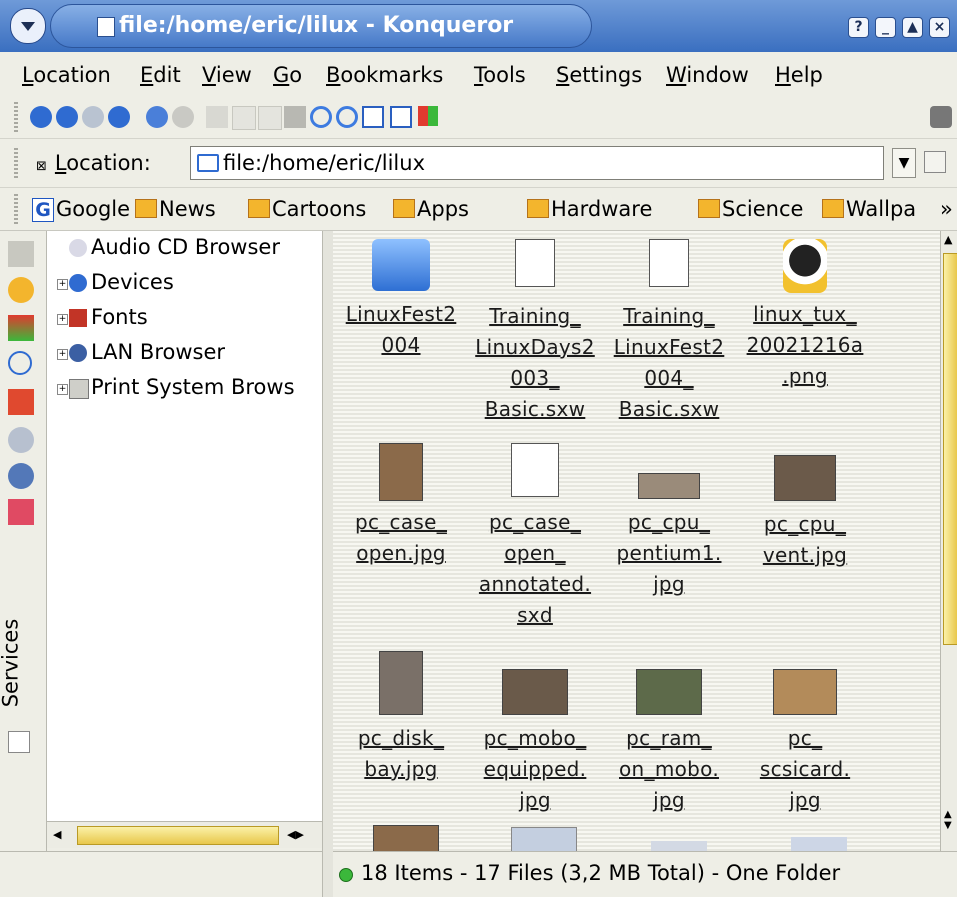 Image resolution: width=957 pixels, height=897 pixels. What do you see at coordinates (67, 117) in the screenshot?
I see `back-icon` at bounding box center [67, 117].